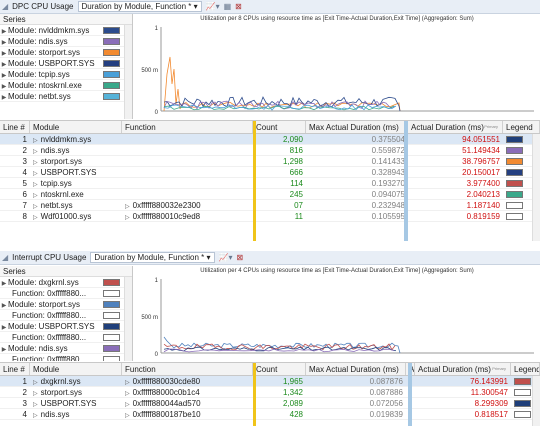 The height and width of the screenshot is (426, 540). Describe the element at coordinates (136, 6) in the screenshot. I see `dpc-view-combo-label: Duration by Module, Function *` at that location.